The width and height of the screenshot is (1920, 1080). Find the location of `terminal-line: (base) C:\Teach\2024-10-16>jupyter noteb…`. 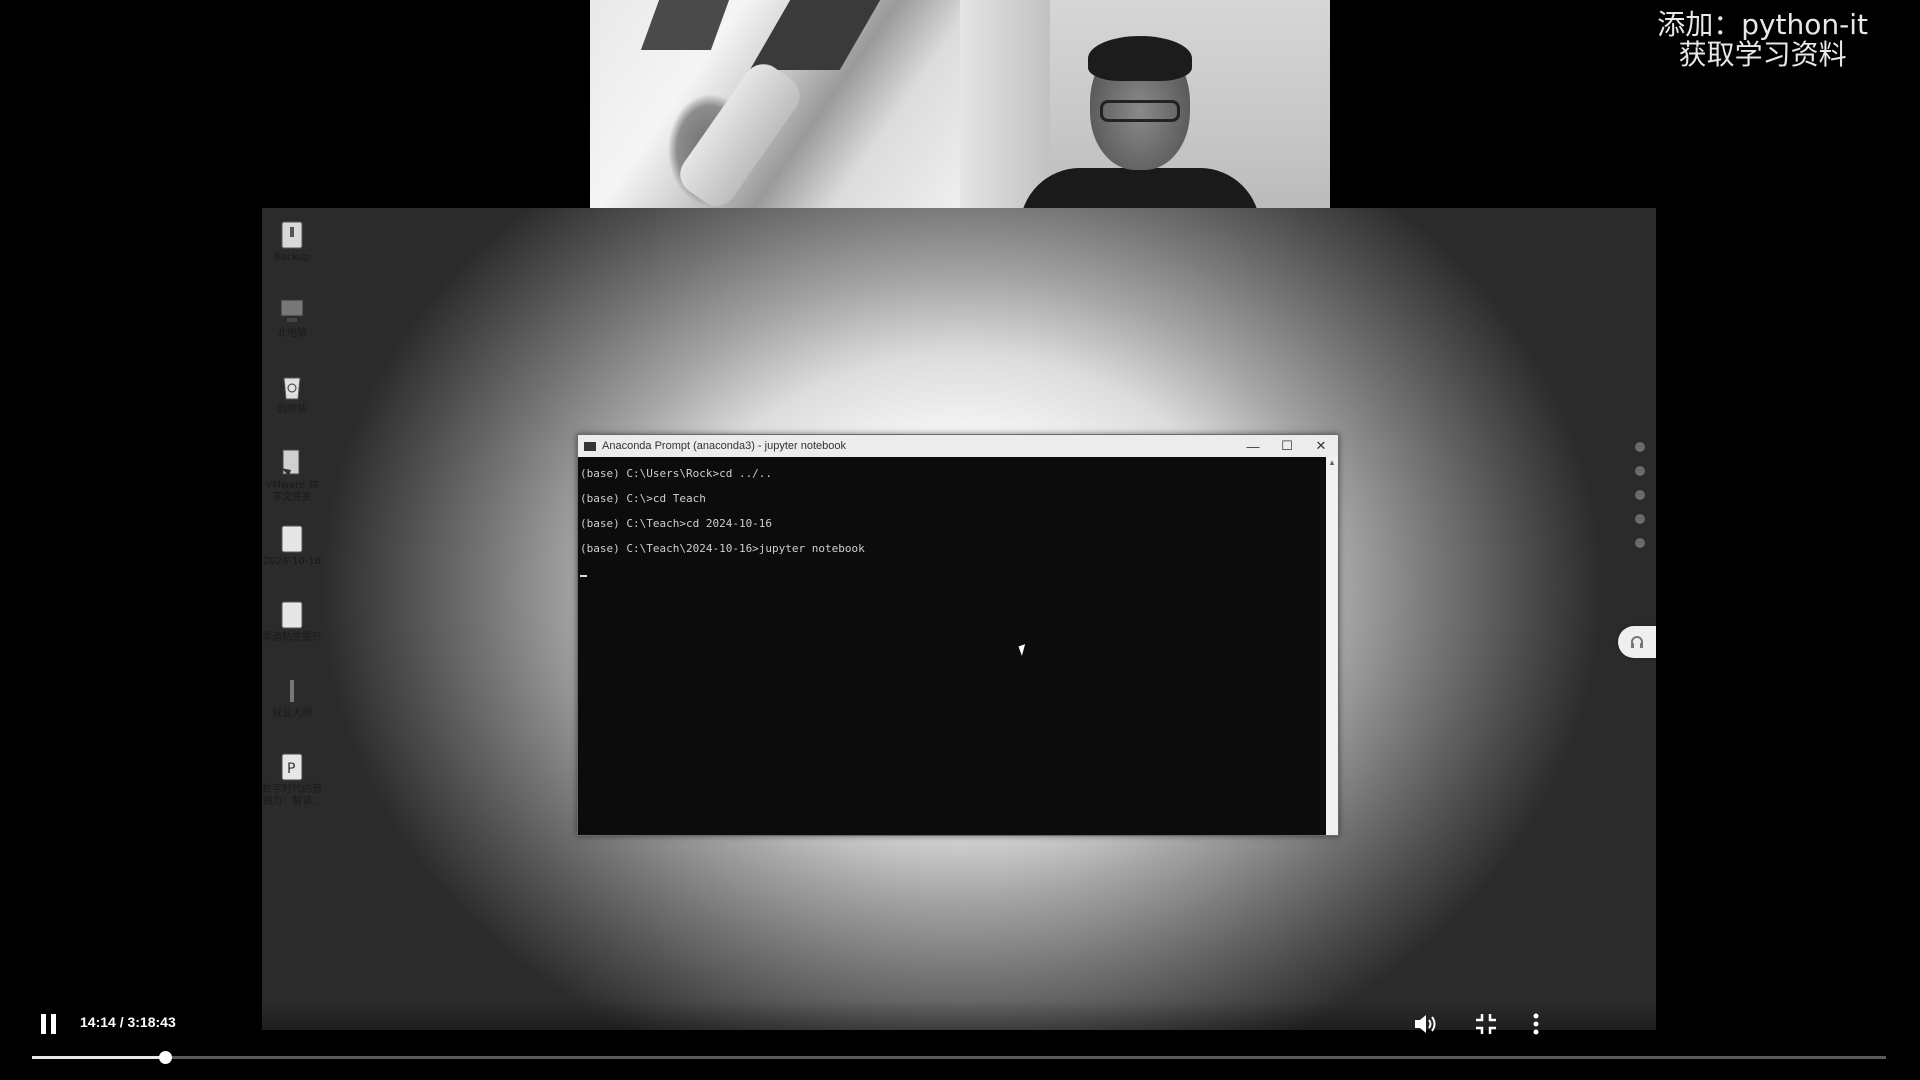

terminal-line: (base) C:\Teach\2024-10-16>jupyter noteb… is located at coordinates (722, 548).